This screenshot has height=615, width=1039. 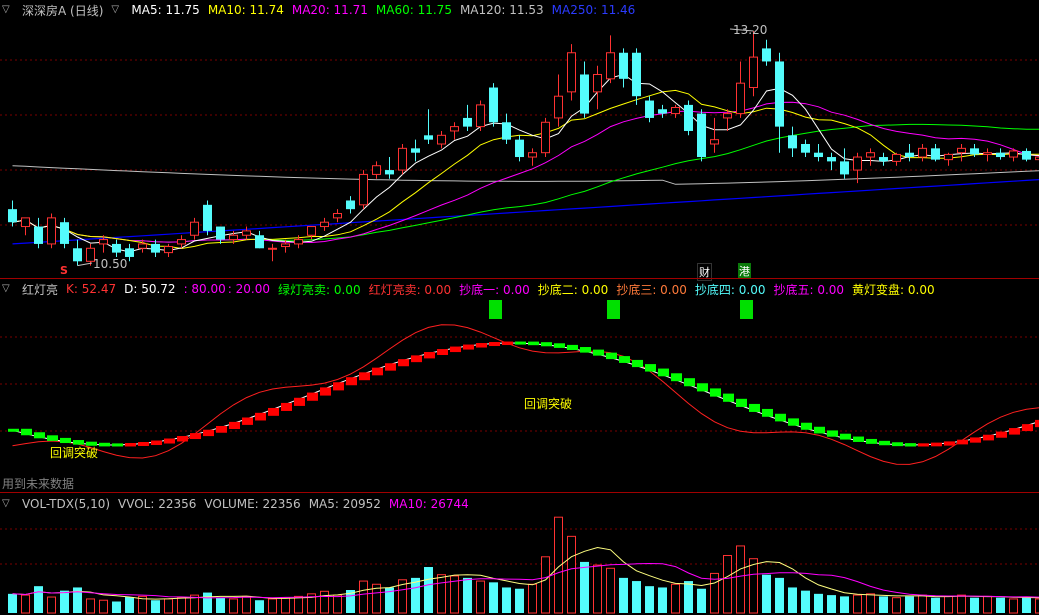 What do you see at coordinates (245, 10) in the screenshot?
I see `ma10-value: MA10: 11.74` at bounding box center [245, 10].